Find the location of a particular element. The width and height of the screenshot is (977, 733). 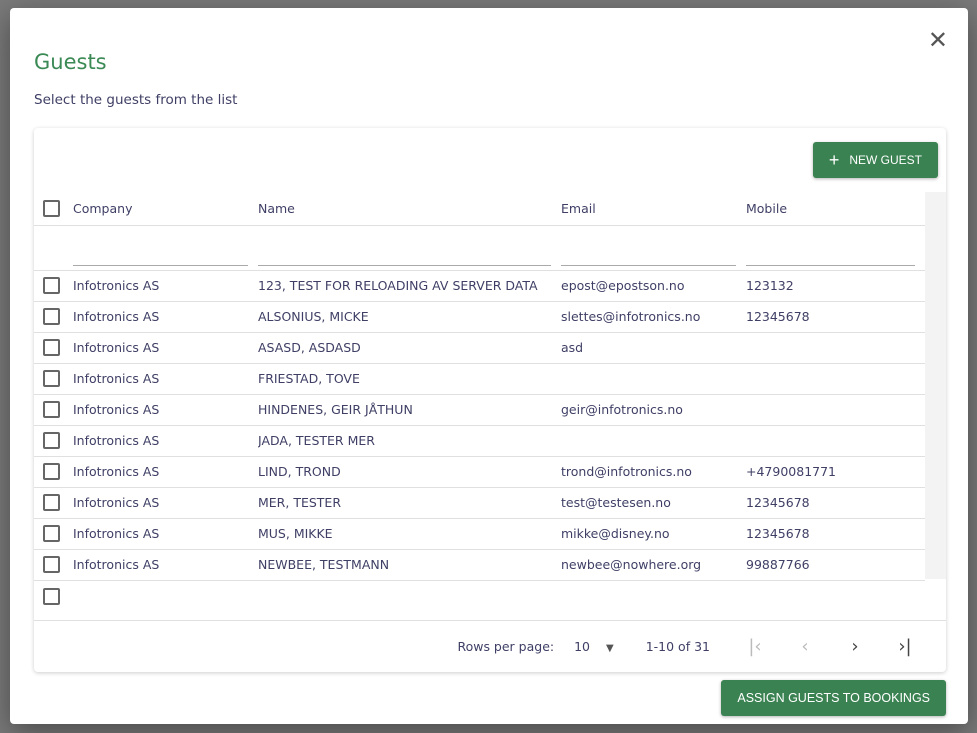

cell-email: slettes@infotronics.no is located at coordinates (653, 317).